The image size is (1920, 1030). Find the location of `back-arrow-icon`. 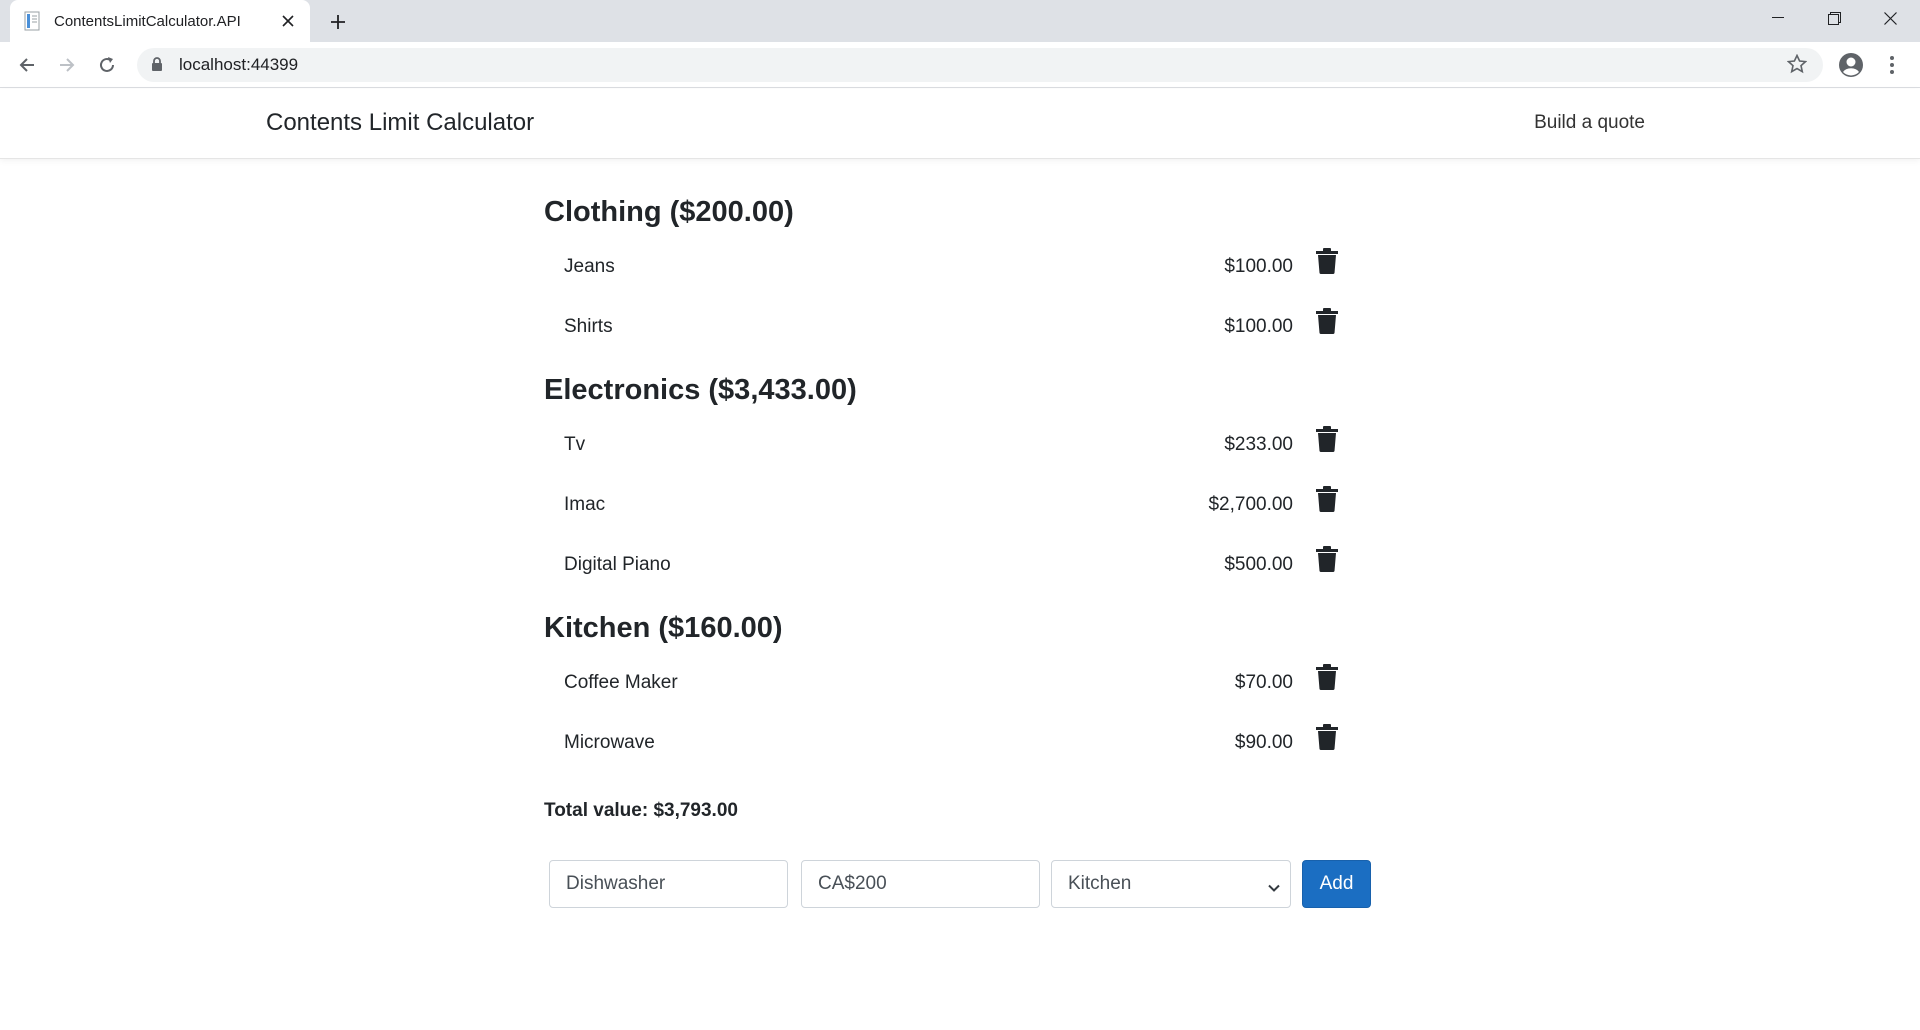

back-arrow-icon is located at coordinates (27, 65).